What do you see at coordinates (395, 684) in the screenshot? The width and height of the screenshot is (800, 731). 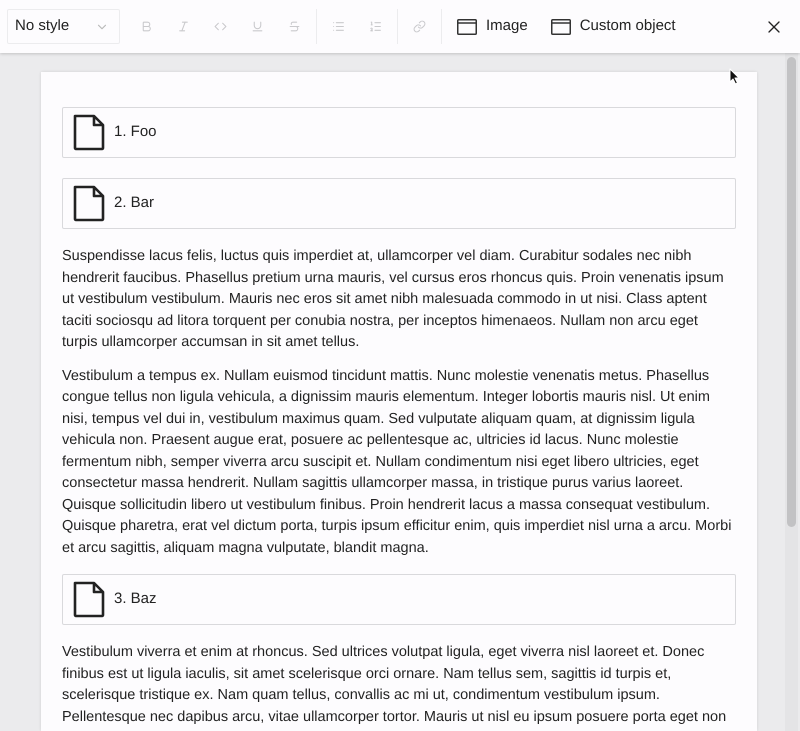 I see `paragraph: Vestibulum viverra et enim at rhoncus. Sed ultrices volutpat ligula, eget viverra nisl laoreet et. Donec finibus est ut ligula iaculis, sit amet scelerisque orci ornare. Nam tellus sem, sagittis id turpis et, scelerisque tristique ex. Nam quam tellus, convallis ac mi ut, condimentum vestibulum ipsum. Pellentesque nec dapibus arcu, vitae ullamcorper tortor. Mauris ut nisl eu ipsum posuere porta eget non` at bounding box center [395, 684].